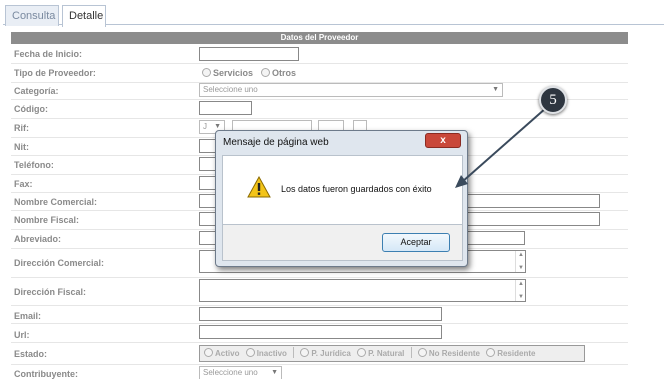 This screenshot has height=379, width=664. I want to click on callout-arrow-icon, so click(501, 147).